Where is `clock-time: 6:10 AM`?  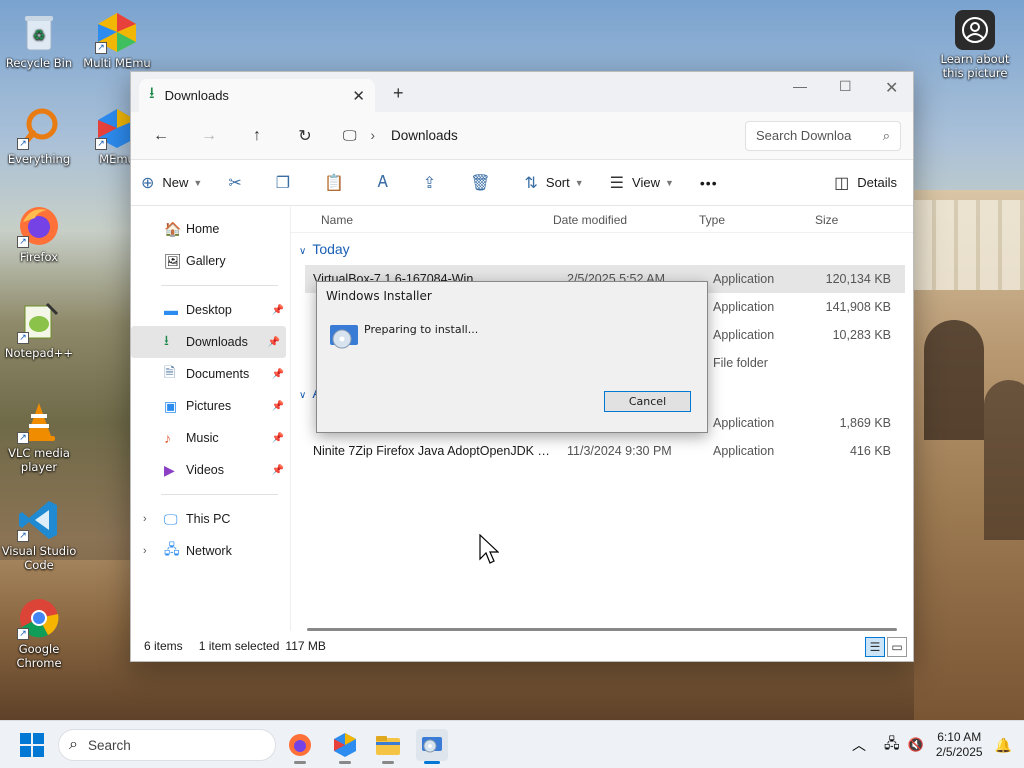 clock-time: 6:10 AM is located at coordinates (959, 737).